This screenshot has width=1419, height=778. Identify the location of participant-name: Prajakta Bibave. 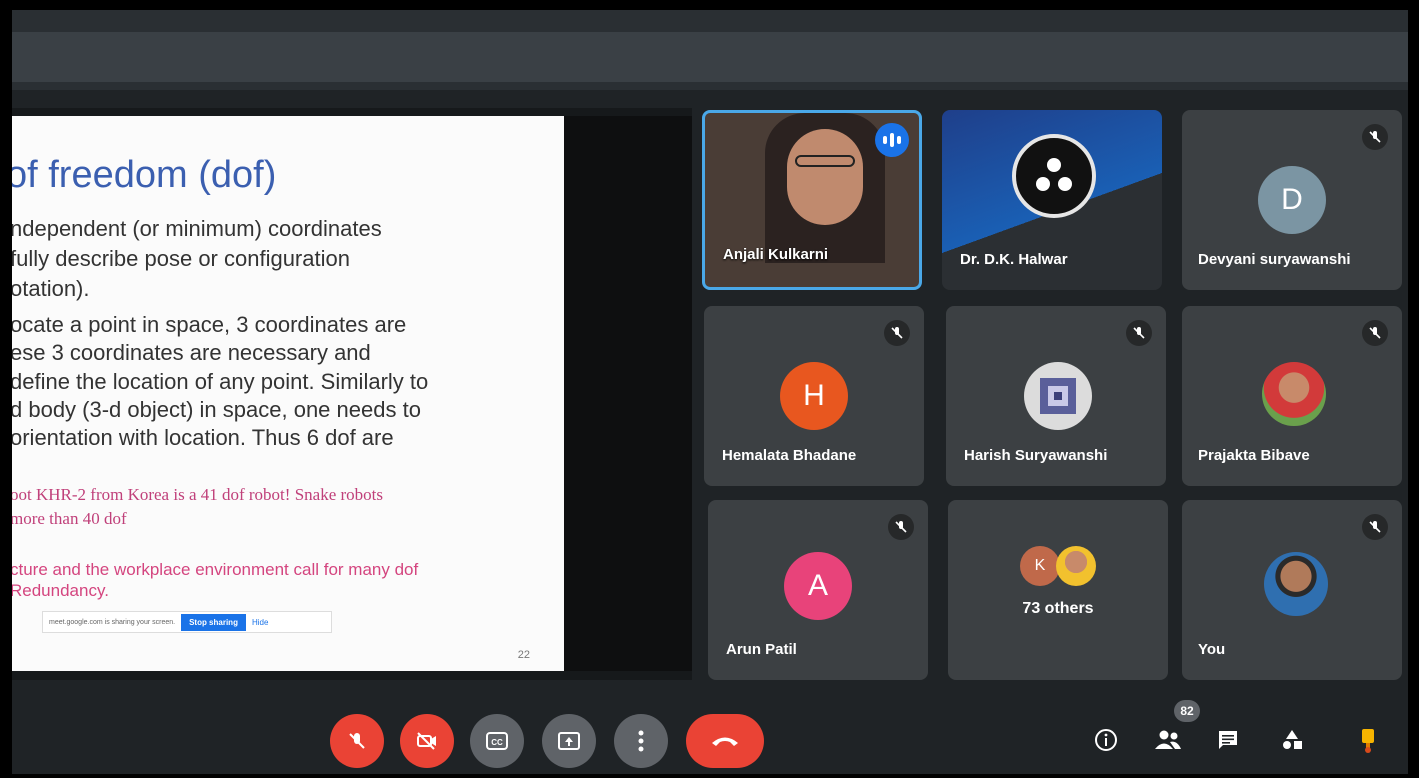
(1254, 455).